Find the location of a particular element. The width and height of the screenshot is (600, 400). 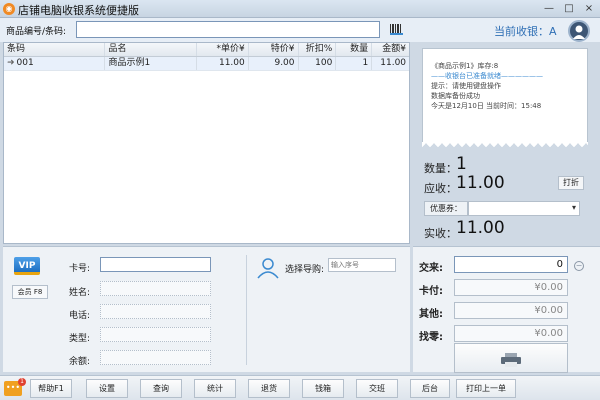

help-button: 帮助F1 is located at coordinates (51, 388).